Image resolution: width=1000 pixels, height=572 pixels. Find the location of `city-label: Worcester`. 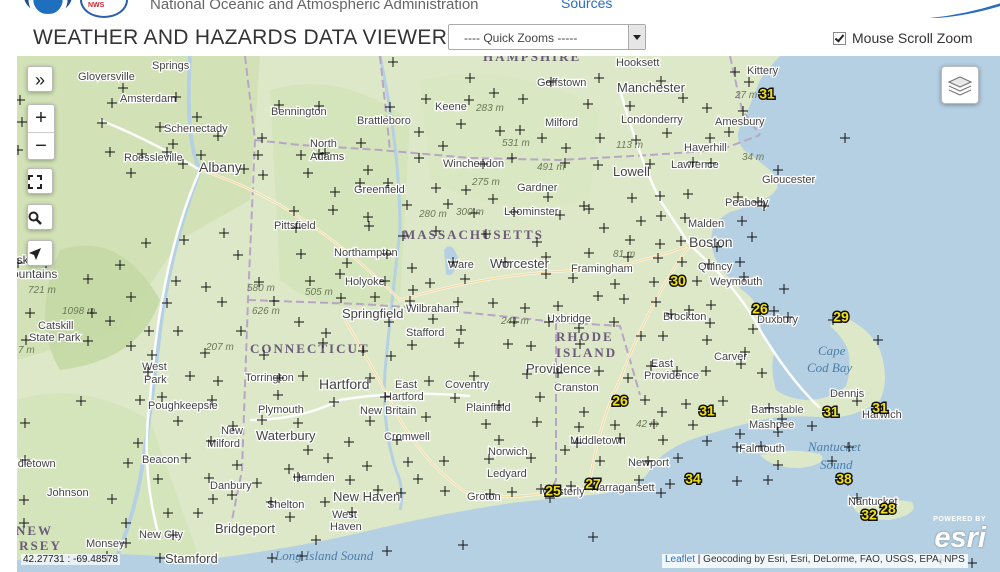

city-label: Worcester is located at coordinates (520, 263).